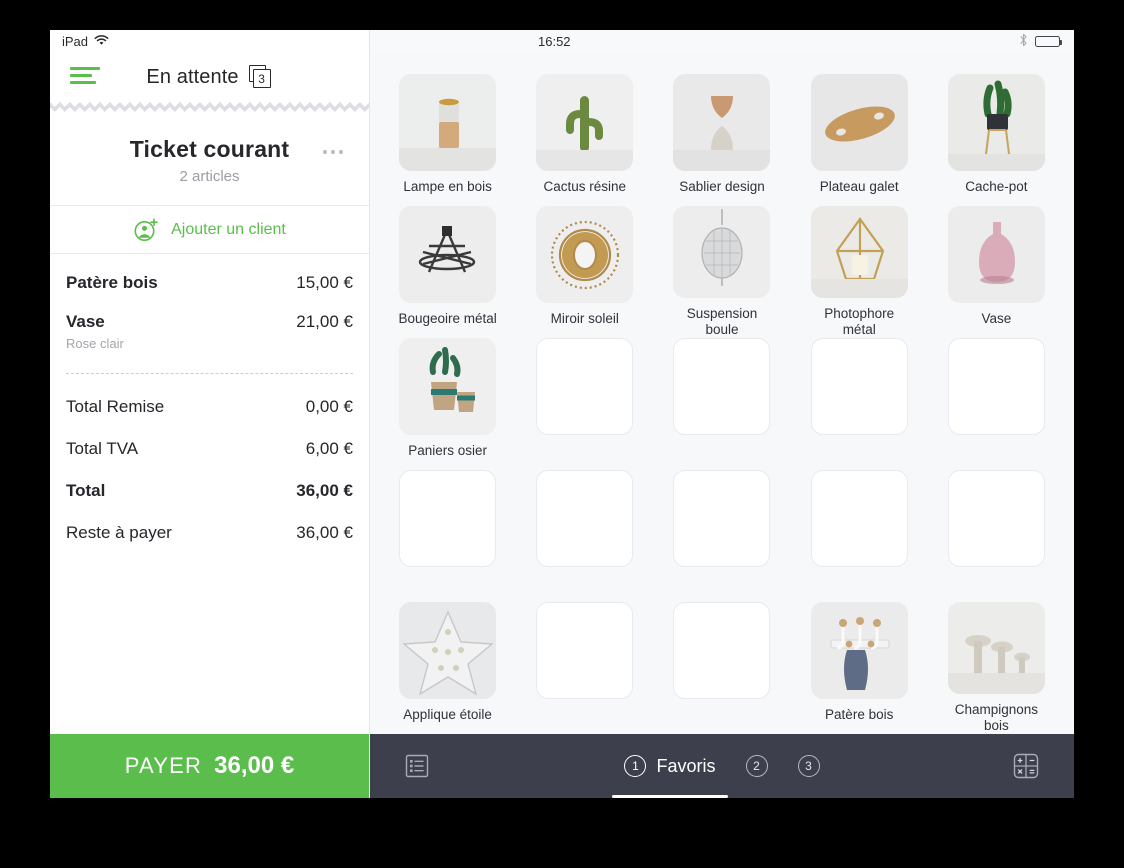 Image resolution: width=1124 pixels, height=868 pixels. I want to click on product-tile: Applique étoile, so click(447, 668).